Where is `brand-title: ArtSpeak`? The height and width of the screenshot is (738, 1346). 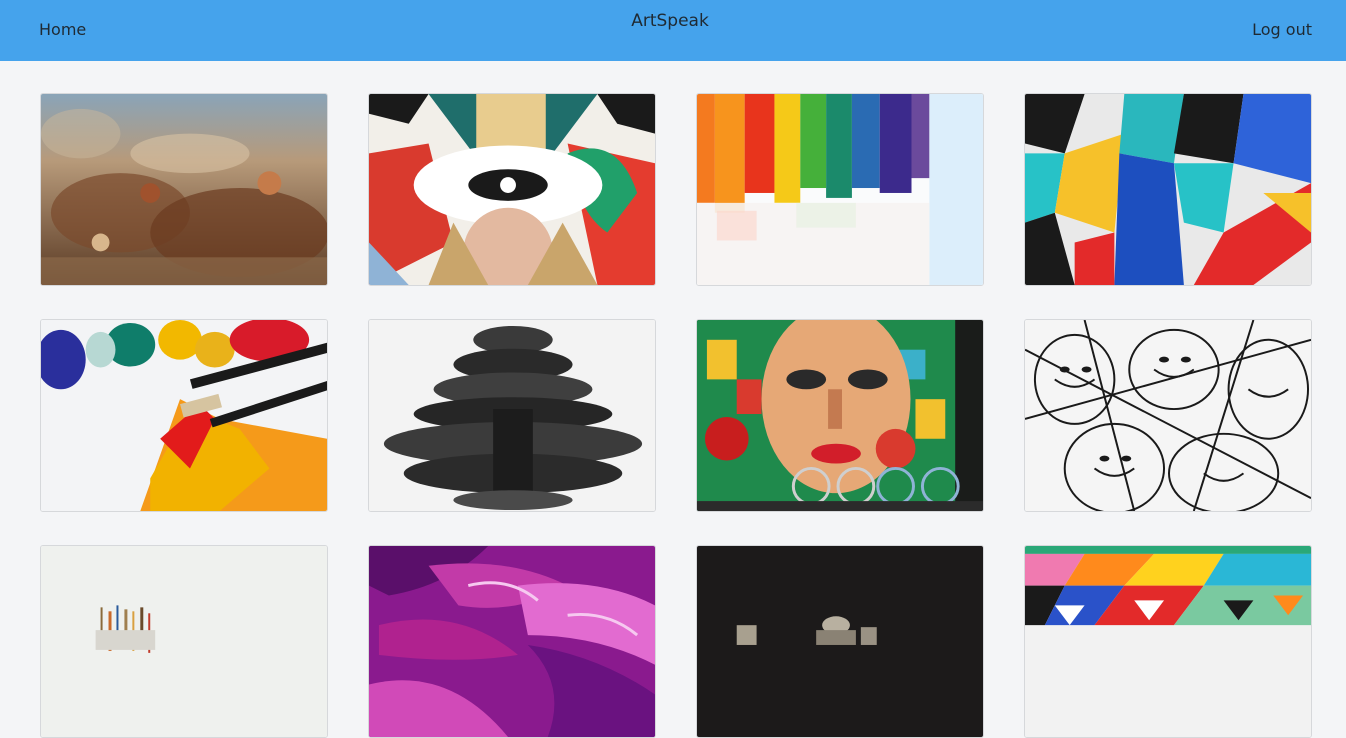 brand-title: ArtSpeak is located at coordinates (670, 21).